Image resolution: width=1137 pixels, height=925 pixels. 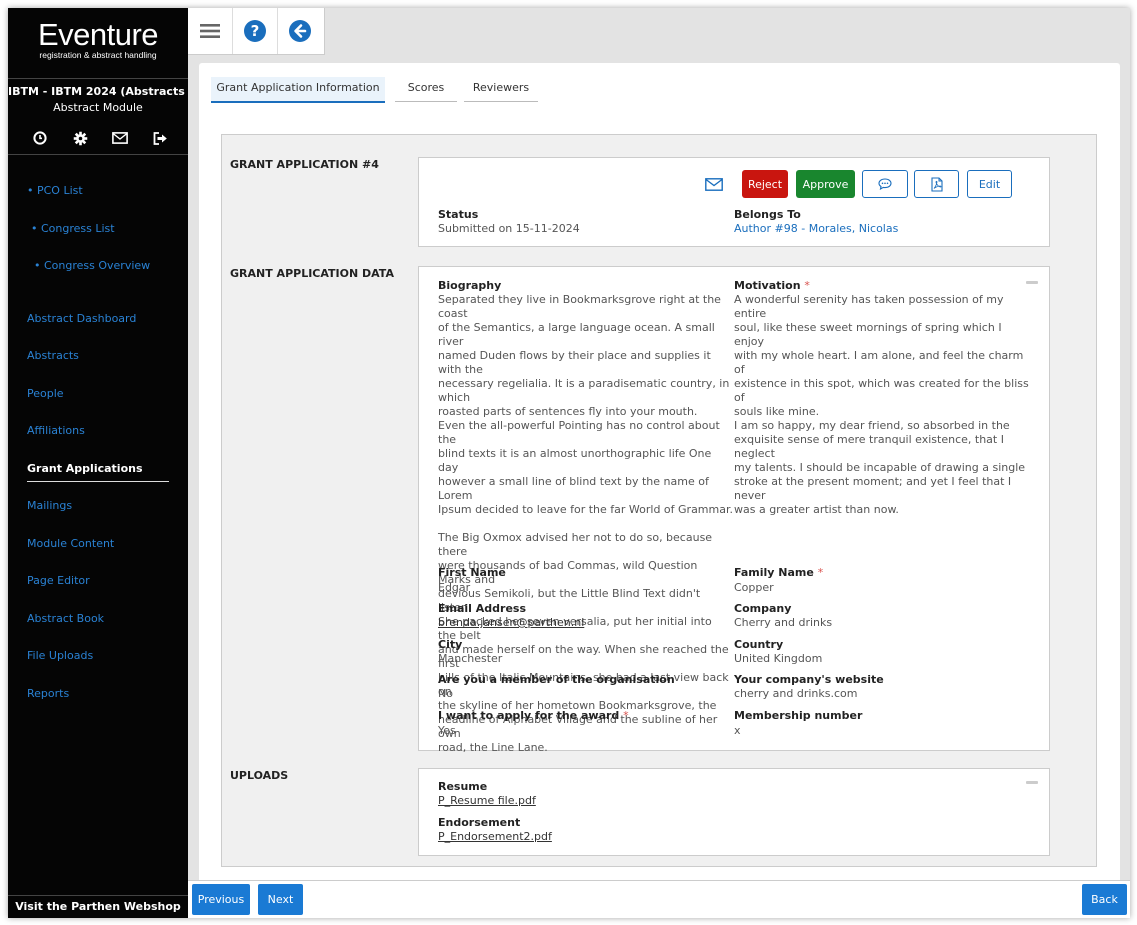 I want to click on endorsement-file-link: P_Endorsement2.pdf, so click(x=495, y=836).